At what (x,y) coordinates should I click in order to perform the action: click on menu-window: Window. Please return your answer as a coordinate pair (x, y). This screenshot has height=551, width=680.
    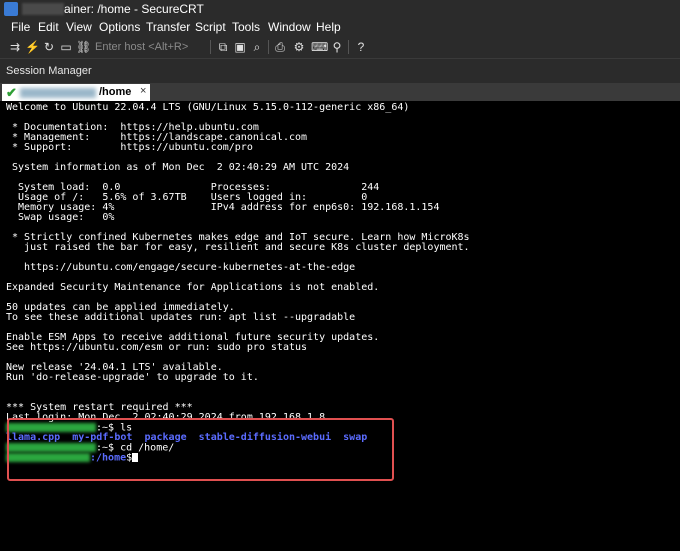
    Looking at the image, I should click on (289, 27).